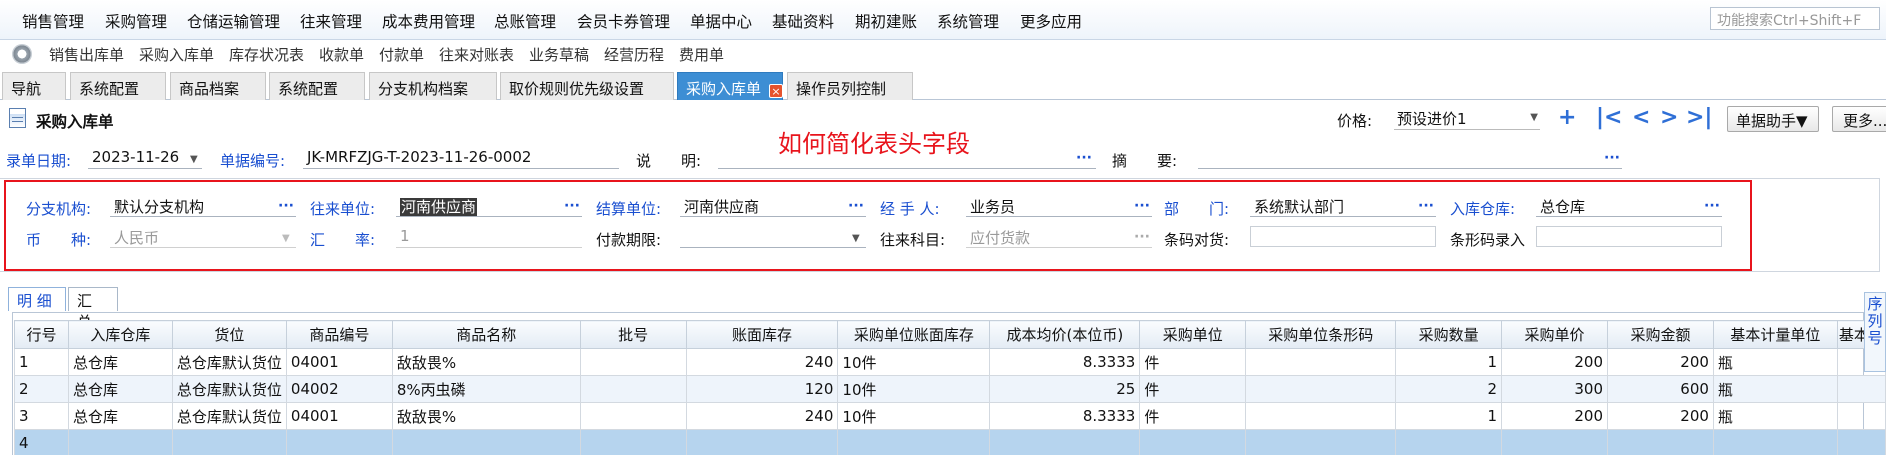 The height and width of the screenshot is (455, 1886). I want to click on rate-field: 1, so click(489, 237).